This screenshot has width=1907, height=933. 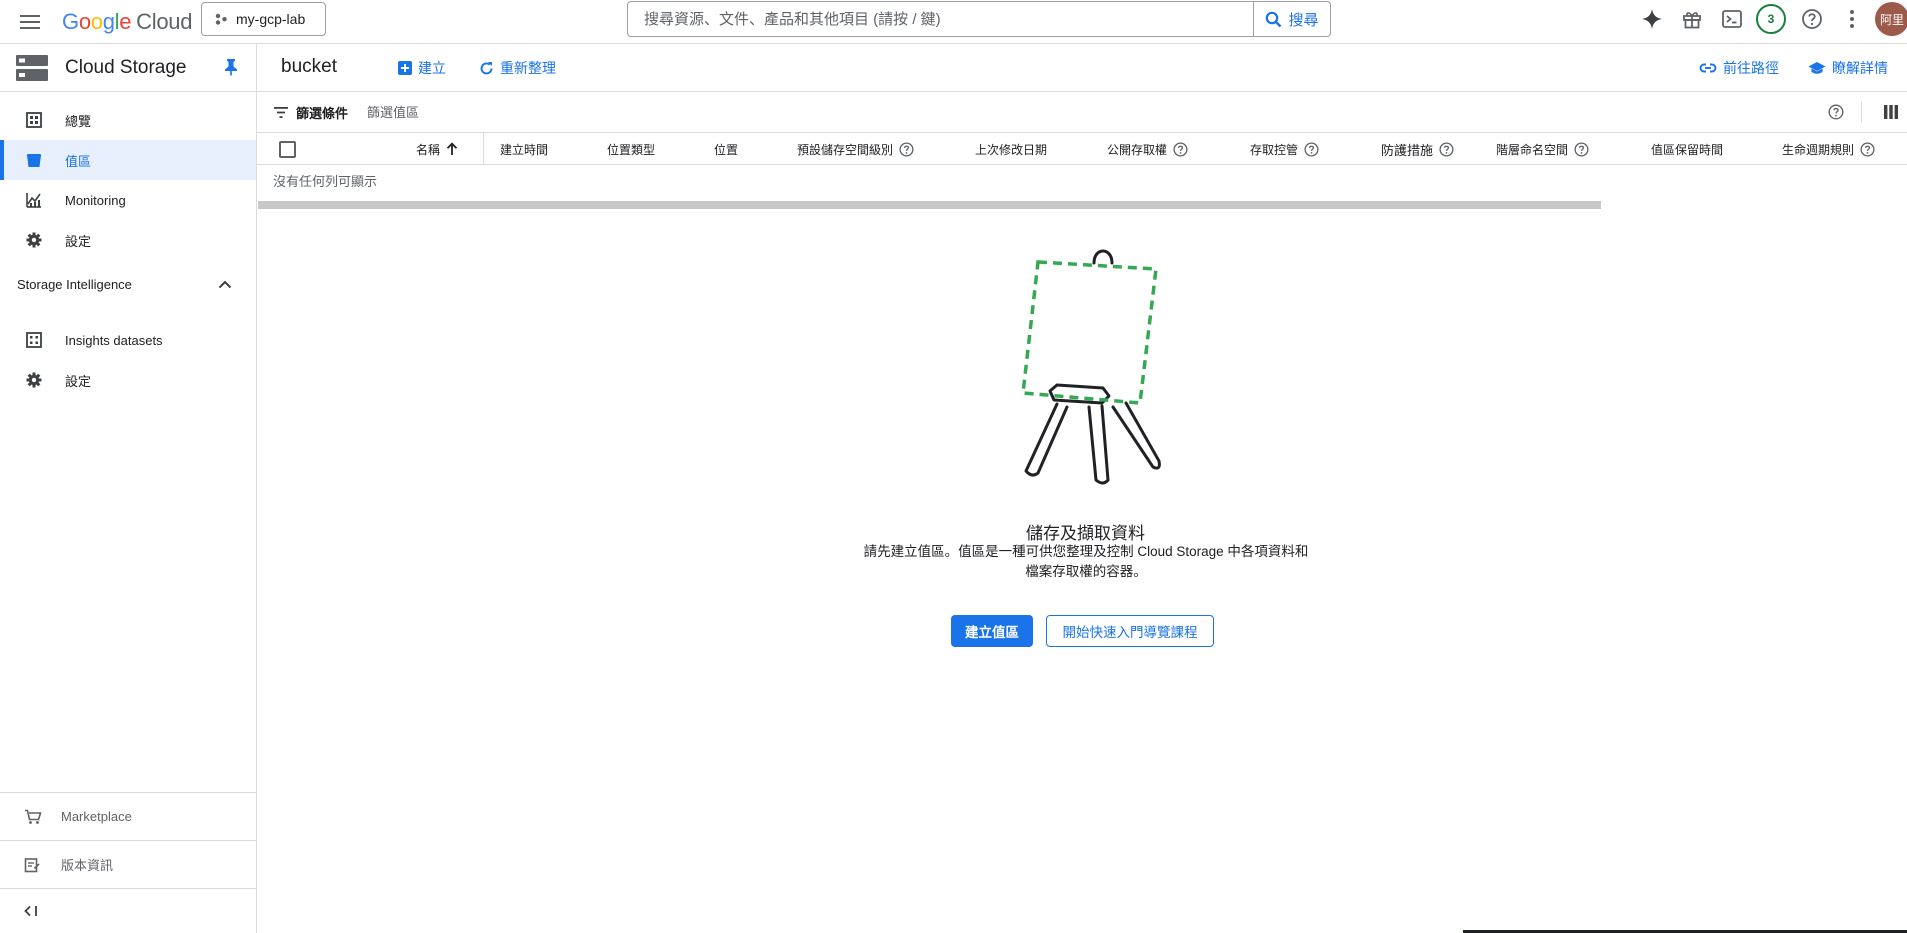 I want to click on more-vert-icon, so click(x=1852, y=19).